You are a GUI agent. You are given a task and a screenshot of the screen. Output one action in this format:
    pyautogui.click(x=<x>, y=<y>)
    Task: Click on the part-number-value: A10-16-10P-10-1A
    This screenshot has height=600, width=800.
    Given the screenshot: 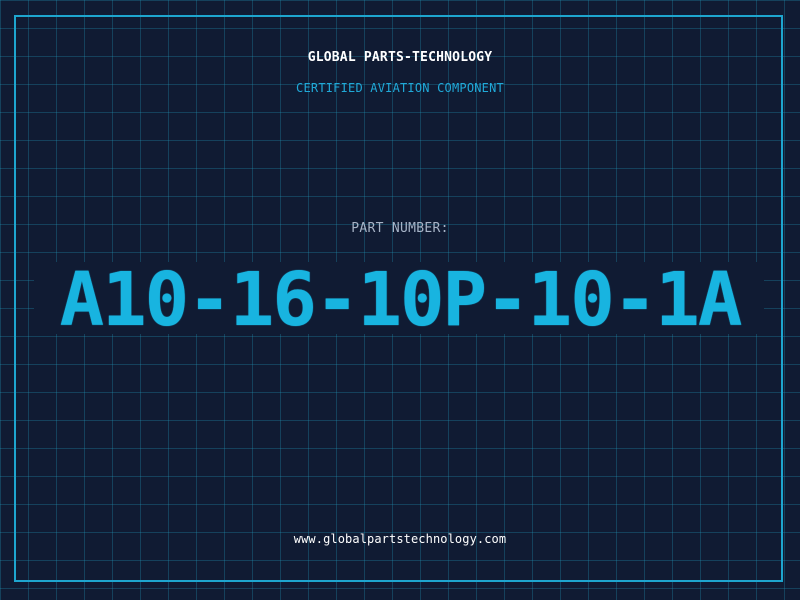 What is the action you would take?
    pyautogui.click(x=401, y=300)
    